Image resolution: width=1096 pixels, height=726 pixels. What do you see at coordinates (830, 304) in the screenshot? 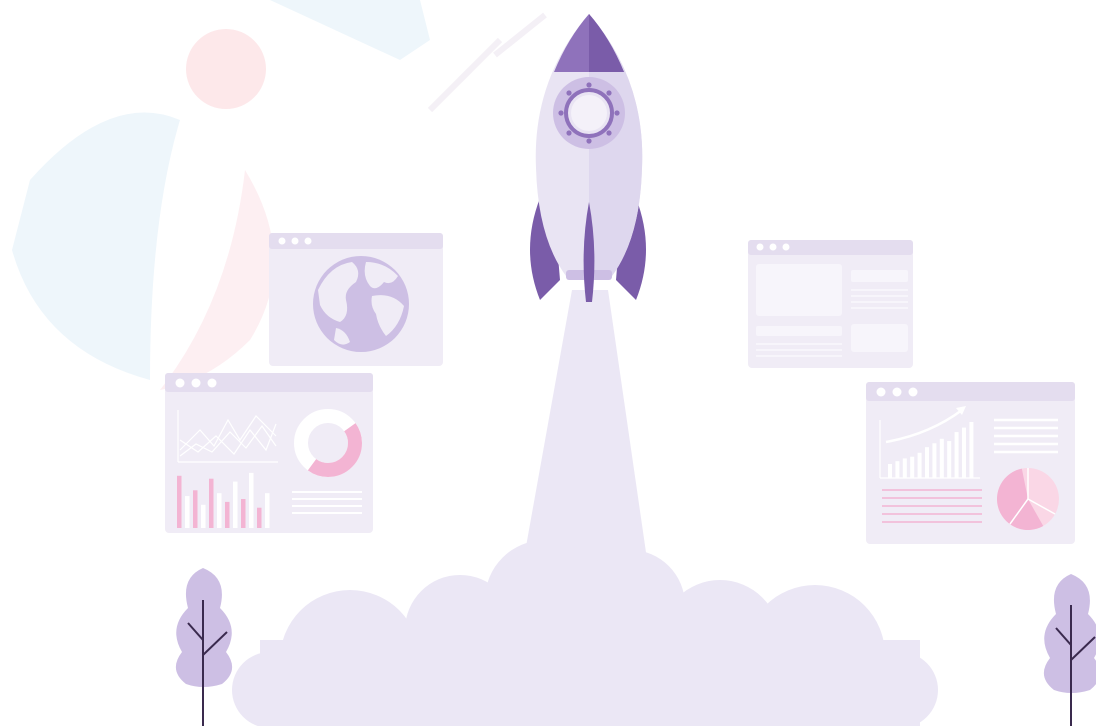
I see `layout-window` at bounding box center [830, 304].